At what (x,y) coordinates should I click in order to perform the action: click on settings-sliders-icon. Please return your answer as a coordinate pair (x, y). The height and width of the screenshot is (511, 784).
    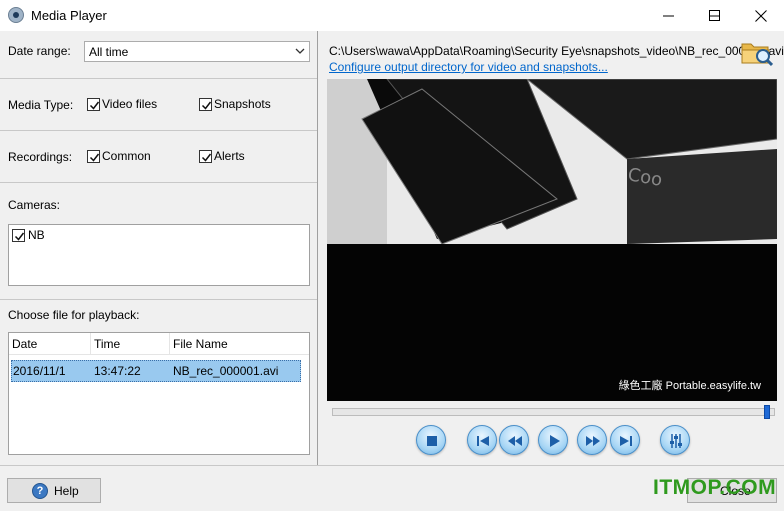
    Looking at the image, I should click on (676, 441).